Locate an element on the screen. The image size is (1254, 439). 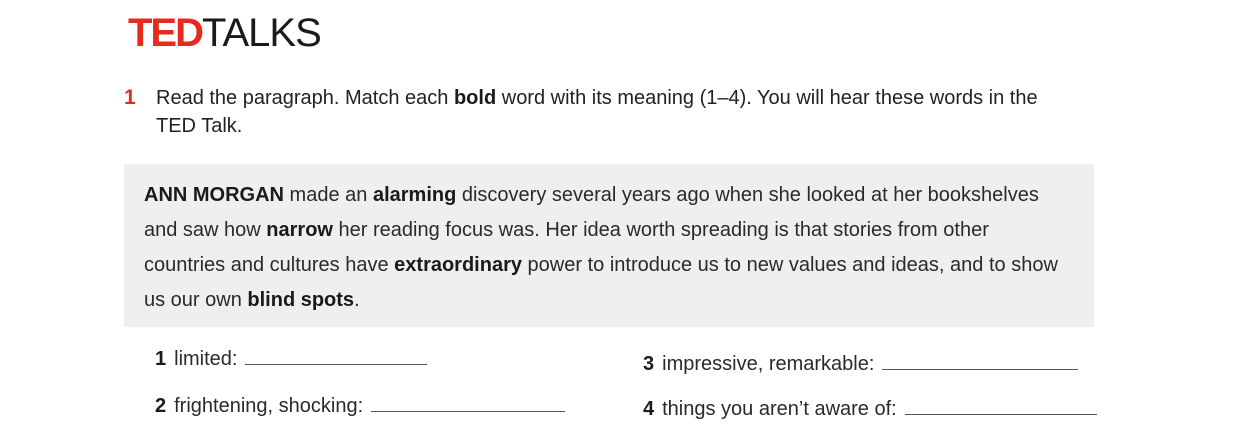
item-number: 2 is located at coordinates (161, 406).